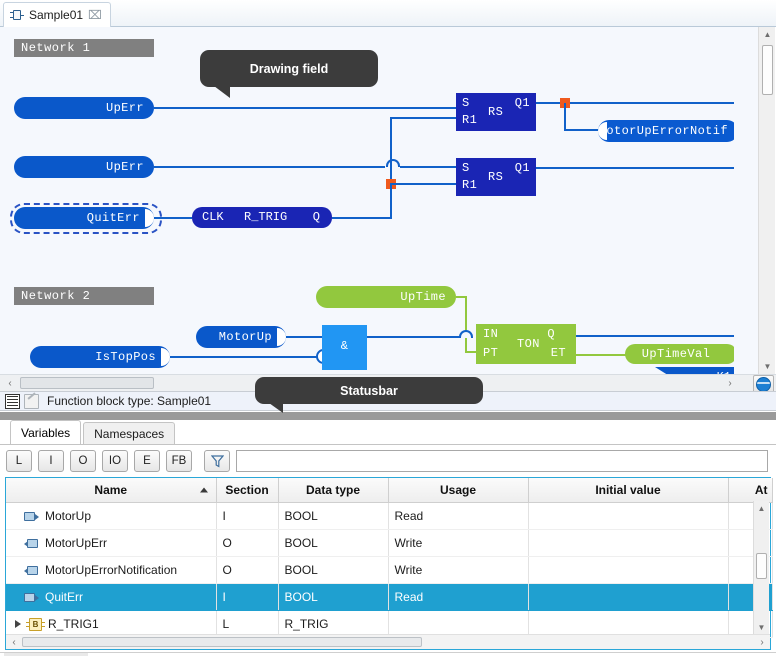  I want to click on edit-pencil-icon, so click(31, 401).